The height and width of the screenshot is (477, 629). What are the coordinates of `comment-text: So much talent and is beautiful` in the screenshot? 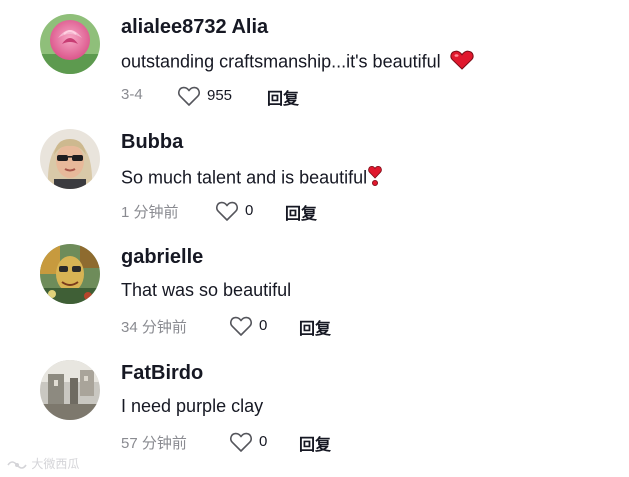 It's located at (251, 178).